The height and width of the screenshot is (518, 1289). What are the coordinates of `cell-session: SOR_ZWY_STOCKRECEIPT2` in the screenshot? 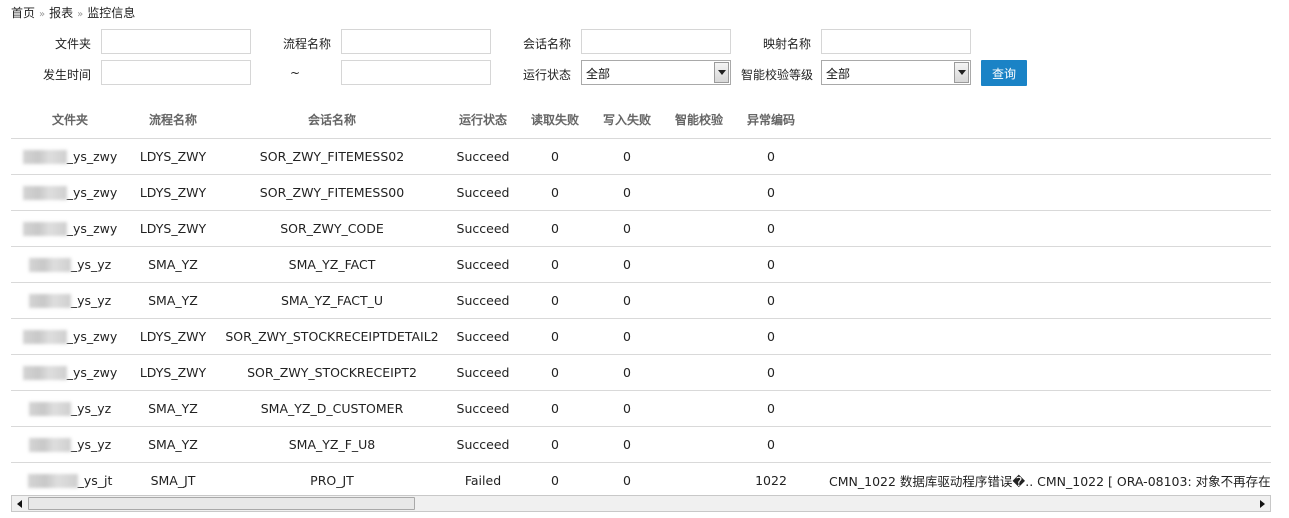 It's located at (332, 372).